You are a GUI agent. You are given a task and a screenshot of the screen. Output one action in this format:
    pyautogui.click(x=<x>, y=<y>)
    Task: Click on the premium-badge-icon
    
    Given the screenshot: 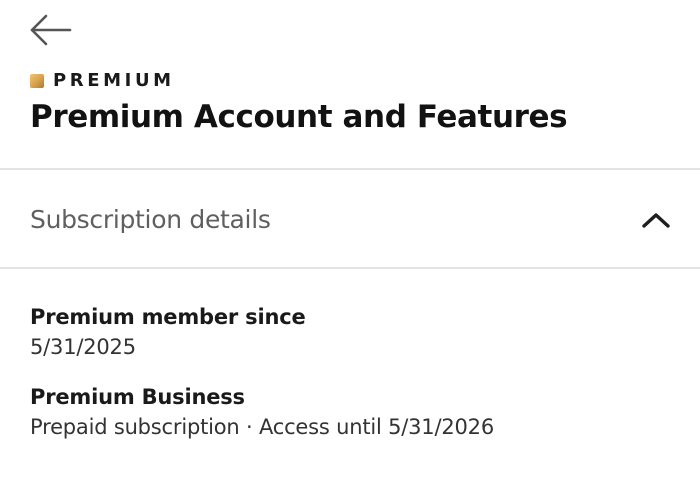 What is the action you would take?
    pyautogui.click(x=37, y=81)
    